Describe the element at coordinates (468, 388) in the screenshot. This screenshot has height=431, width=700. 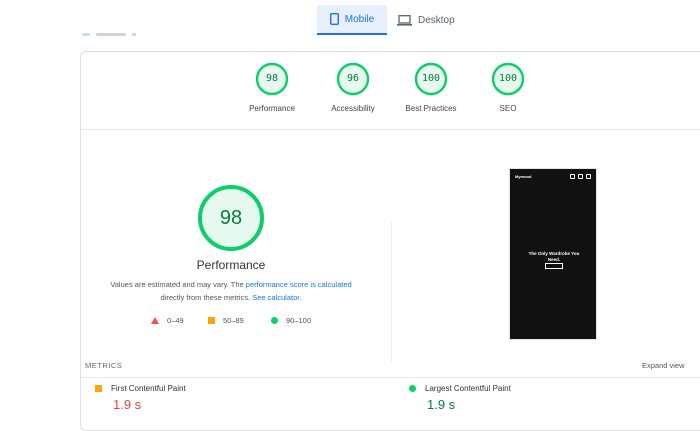
I see `metric-lcp-name: Largest Contentful Paint` at that location.